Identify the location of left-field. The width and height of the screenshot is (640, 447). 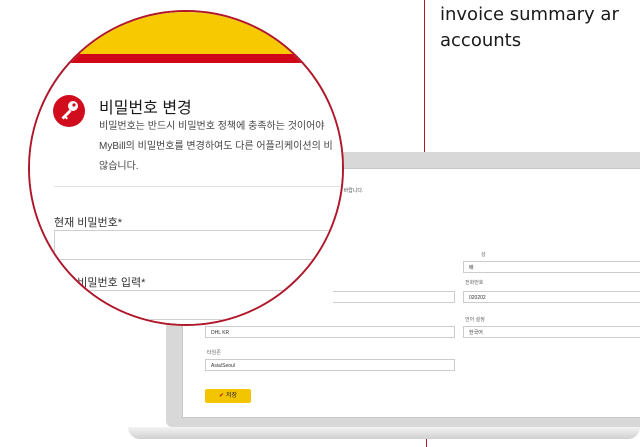
(394, 297).